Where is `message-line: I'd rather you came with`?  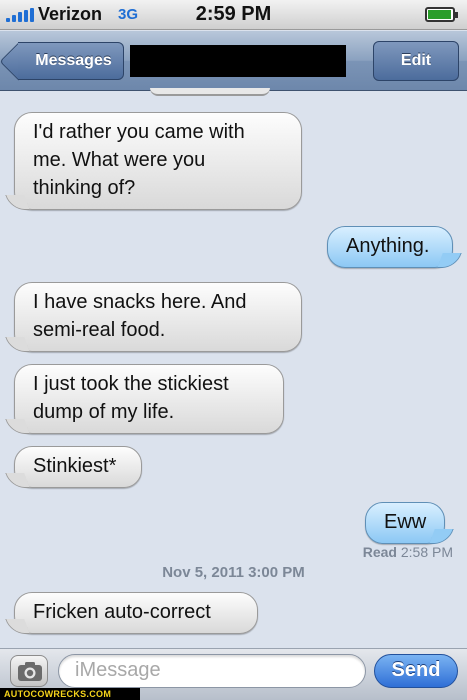
message-line: I'd rather you came with is located at coordinates (139, 132).